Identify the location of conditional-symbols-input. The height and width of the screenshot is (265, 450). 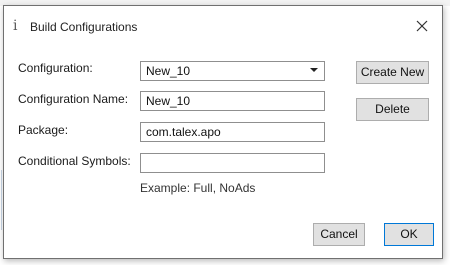
(232, 163).